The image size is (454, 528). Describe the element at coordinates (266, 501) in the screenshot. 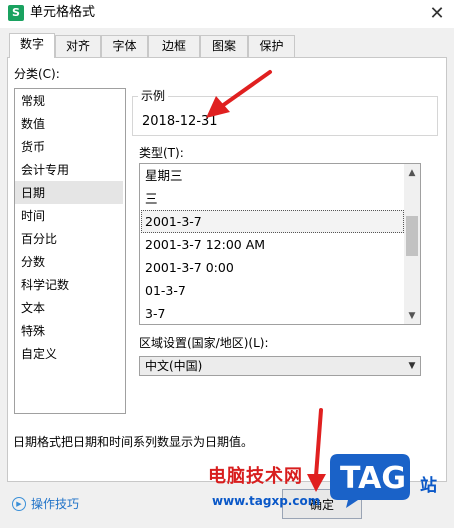

I see `watermark-url: www.tagxp.com` at that location.